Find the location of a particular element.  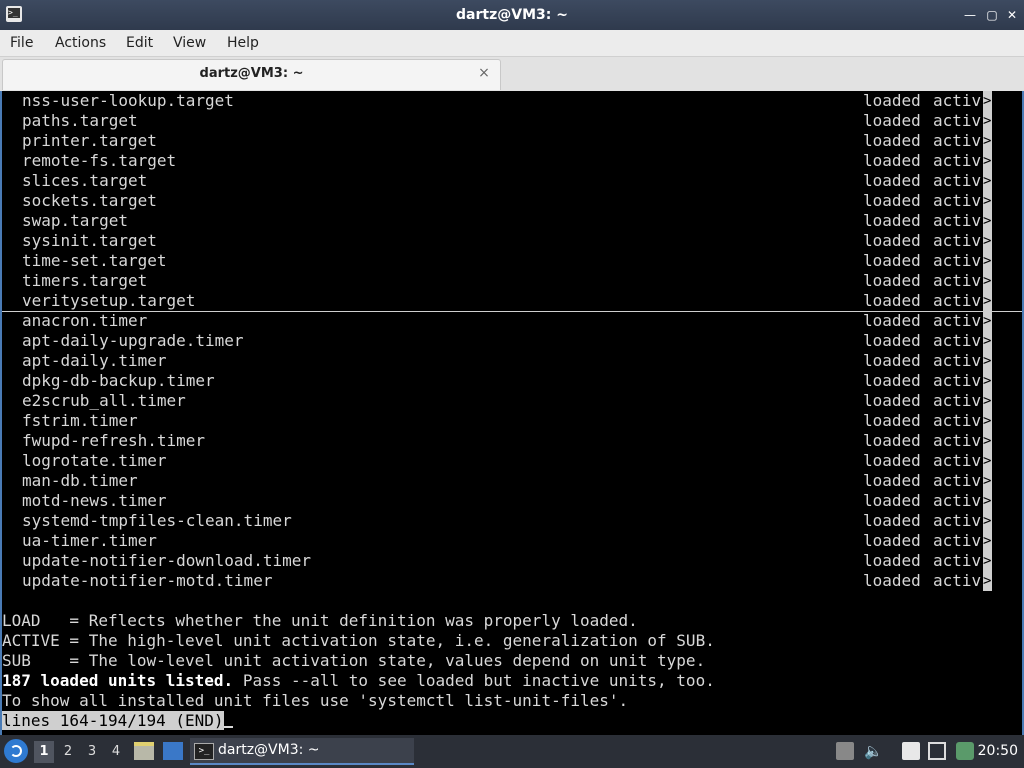

unit-row: paths.target loaded activ > is located at coordinates (510, 121).